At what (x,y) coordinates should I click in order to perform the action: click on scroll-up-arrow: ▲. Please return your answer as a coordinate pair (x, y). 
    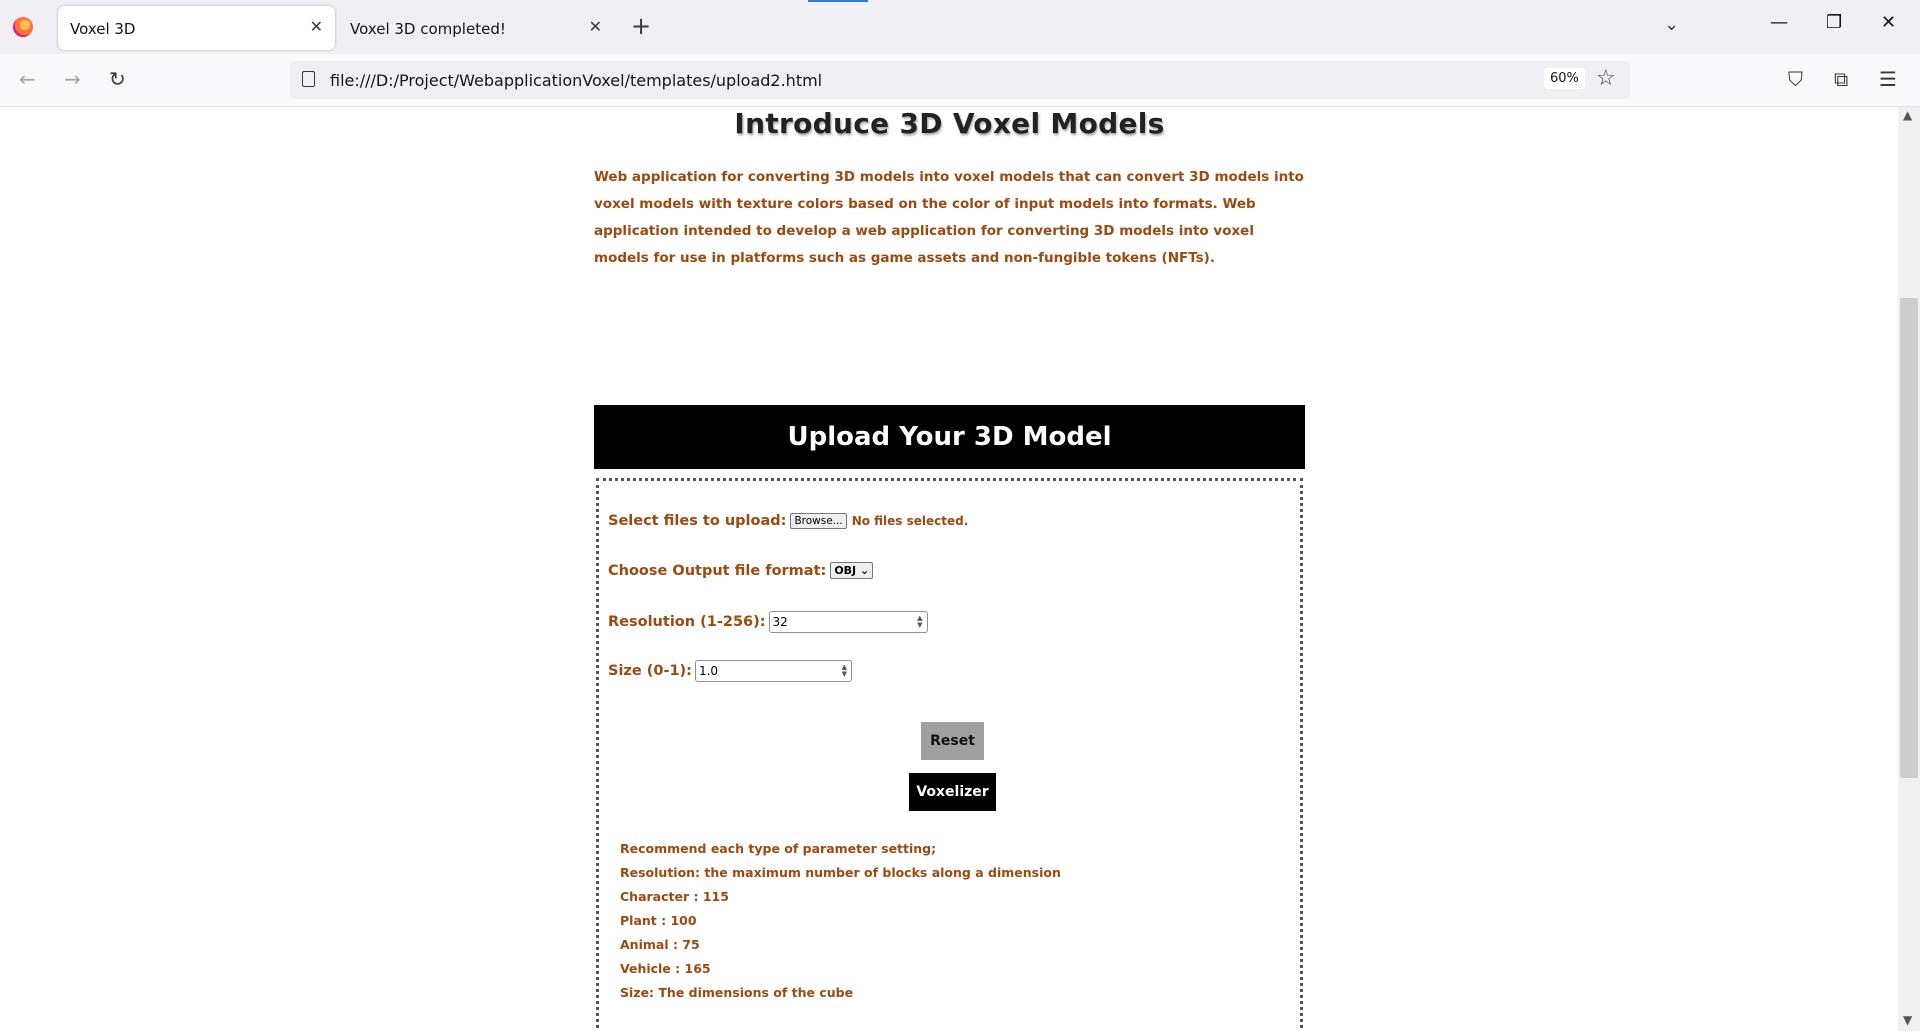
    Looking at the image, I should click on (1907, 115).